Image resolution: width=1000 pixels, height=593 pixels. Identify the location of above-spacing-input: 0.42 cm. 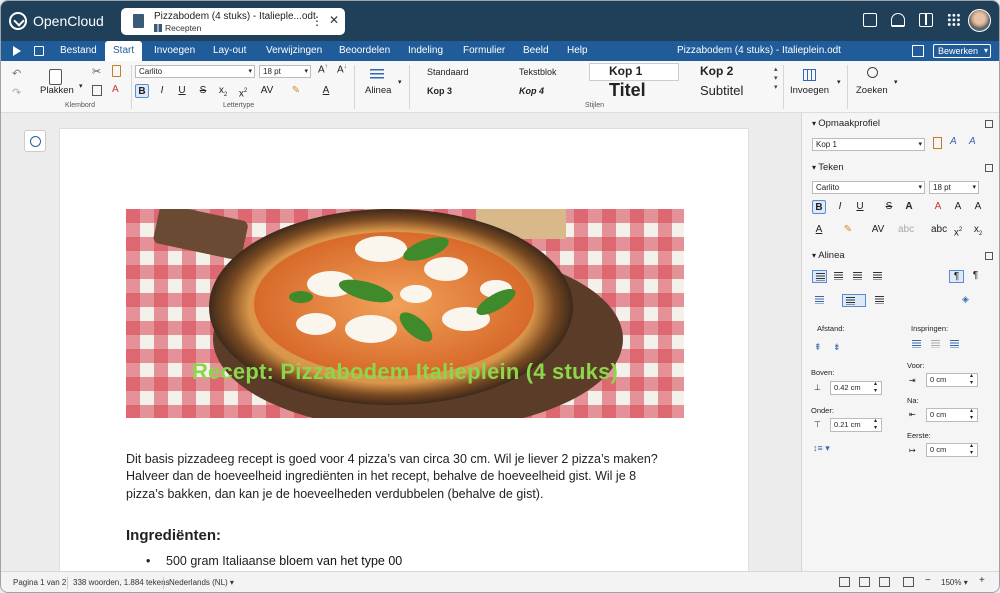
(856, 388).